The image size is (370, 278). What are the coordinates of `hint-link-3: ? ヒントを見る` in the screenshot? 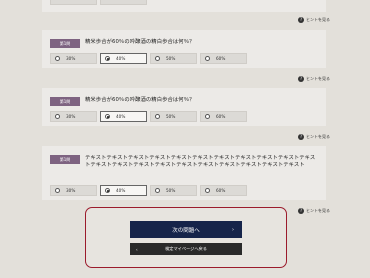 It's located at (314, 211).